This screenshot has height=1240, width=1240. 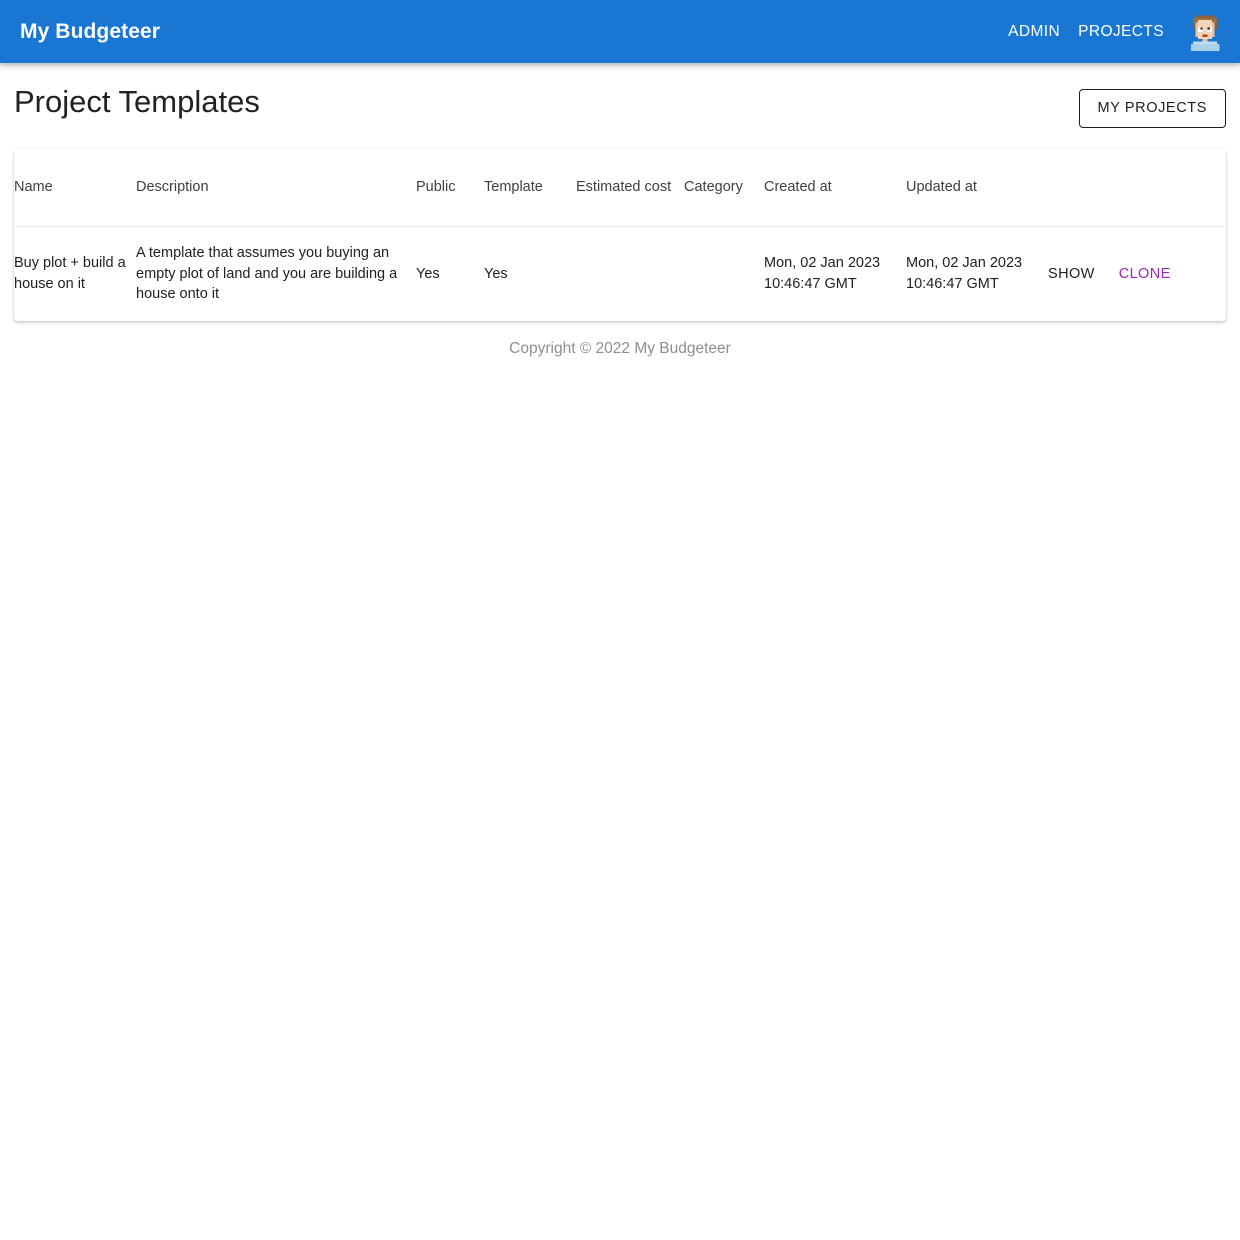 I want to click on column-header-public: Public, so click(x=450, y=187).